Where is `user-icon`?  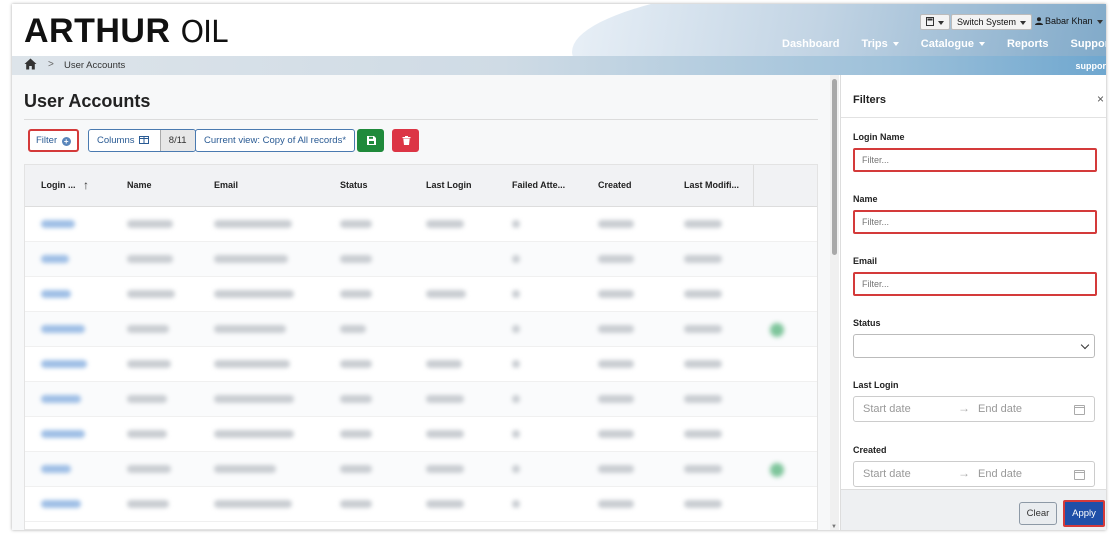 user-icon is located at coordinates (1039, 21).